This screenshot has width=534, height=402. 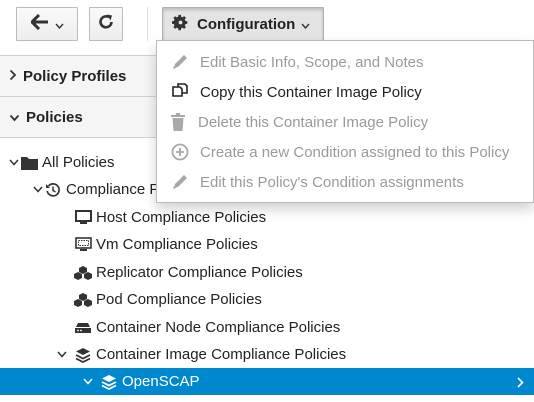 I want to click on tree-node-label: Container Image Compliance Policies, so click(x=221, y=354).